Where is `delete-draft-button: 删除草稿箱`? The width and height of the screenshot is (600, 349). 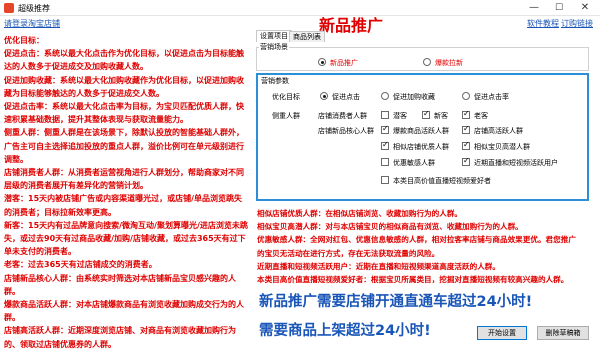 delete-draft-button: 删除草稿箱 is located at coordinates (563, 333).